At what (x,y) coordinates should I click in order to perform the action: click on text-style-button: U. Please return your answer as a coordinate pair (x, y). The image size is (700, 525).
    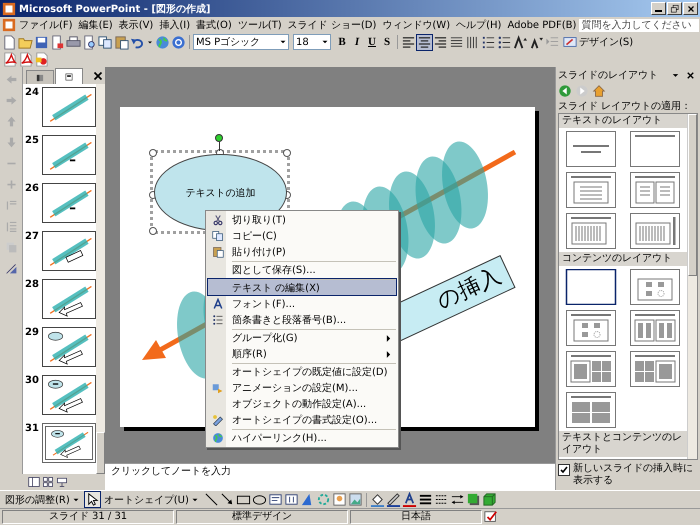
    Looking at the image, I should click on (372, 42).